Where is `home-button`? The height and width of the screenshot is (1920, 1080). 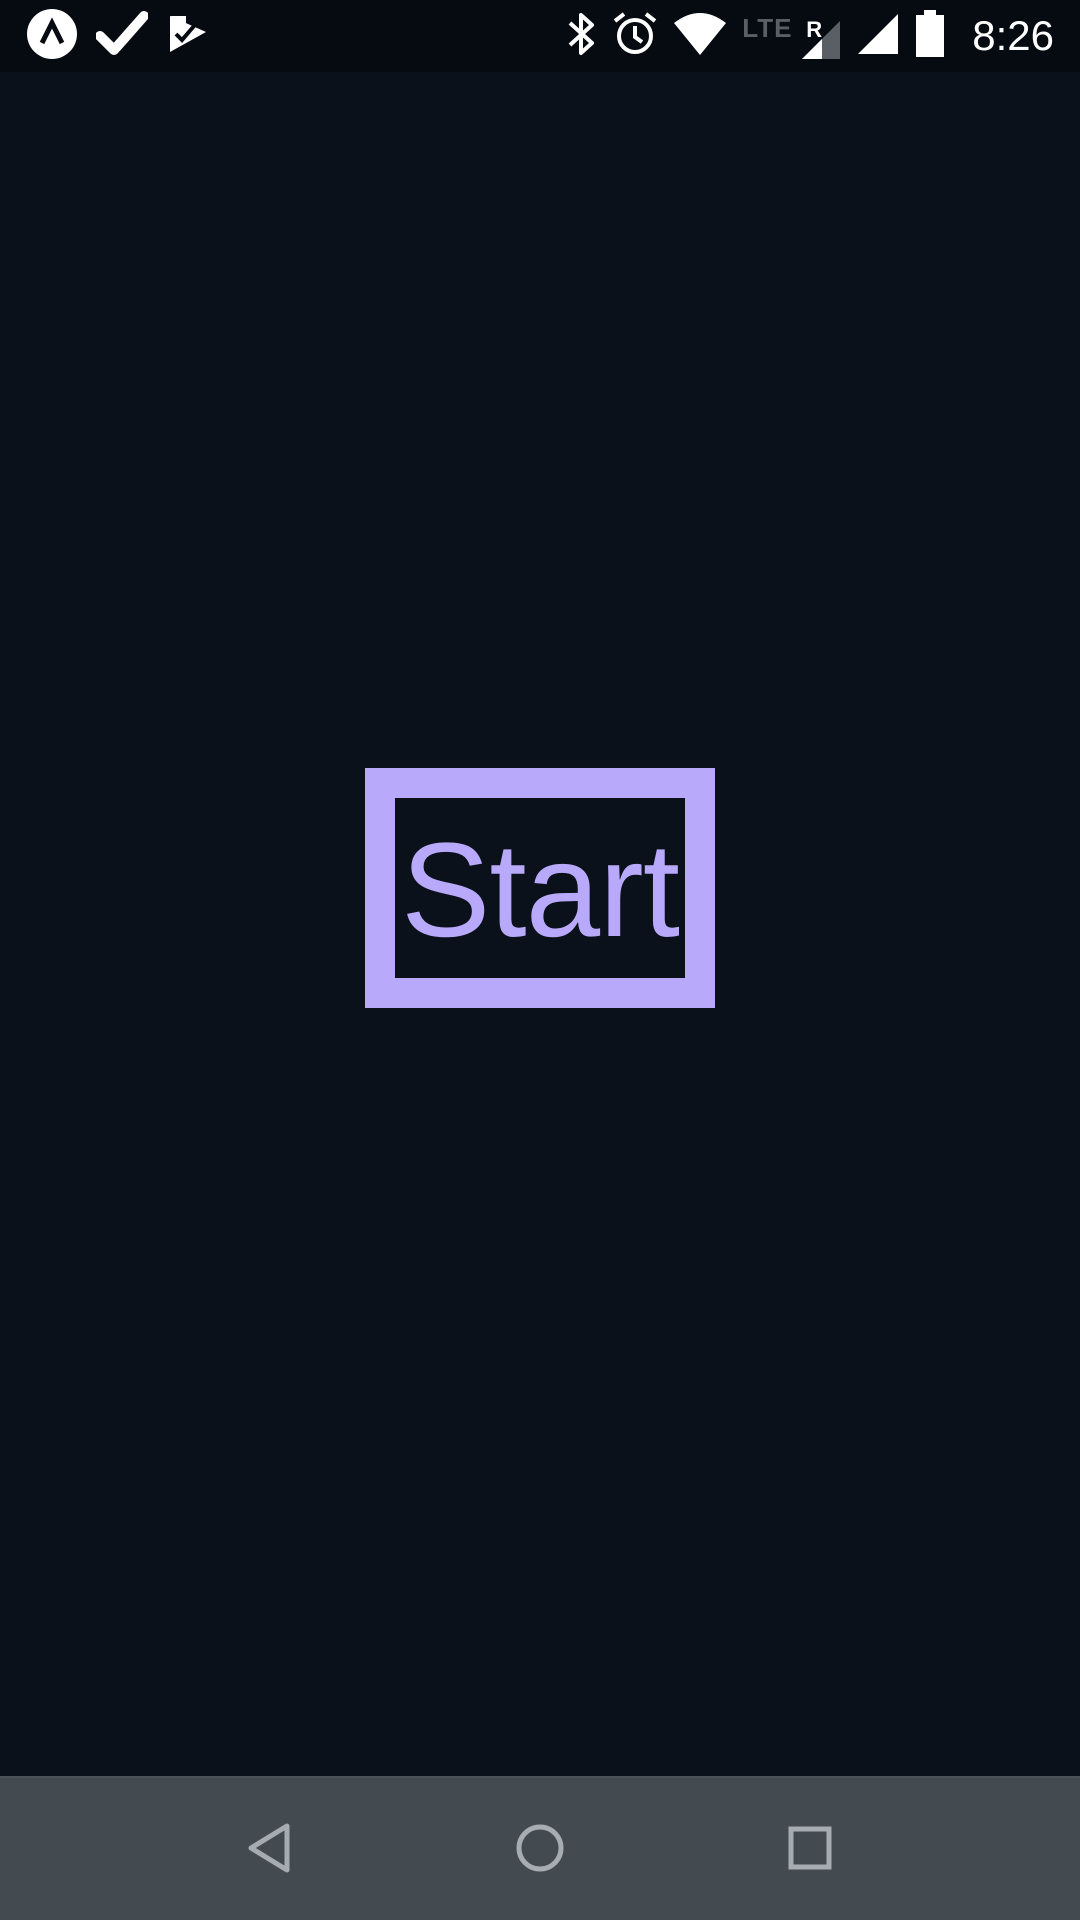 home-button is located at coordinates (540, 1850).